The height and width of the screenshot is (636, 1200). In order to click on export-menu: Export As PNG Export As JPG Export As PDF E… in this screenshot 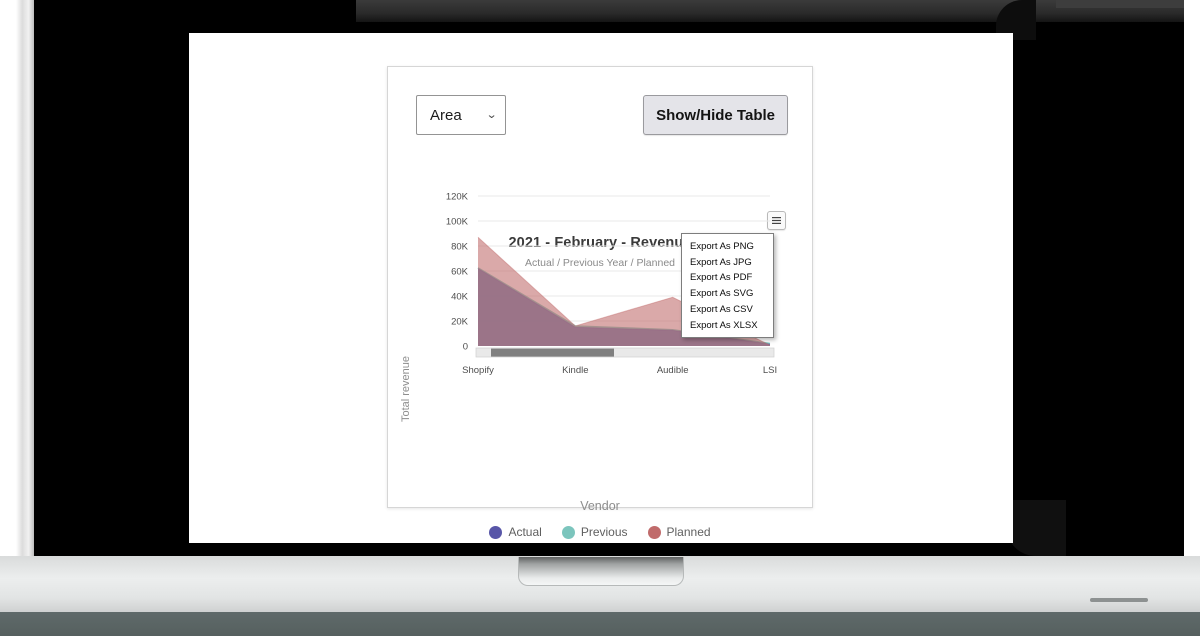, I will do `click(727, 286)`.